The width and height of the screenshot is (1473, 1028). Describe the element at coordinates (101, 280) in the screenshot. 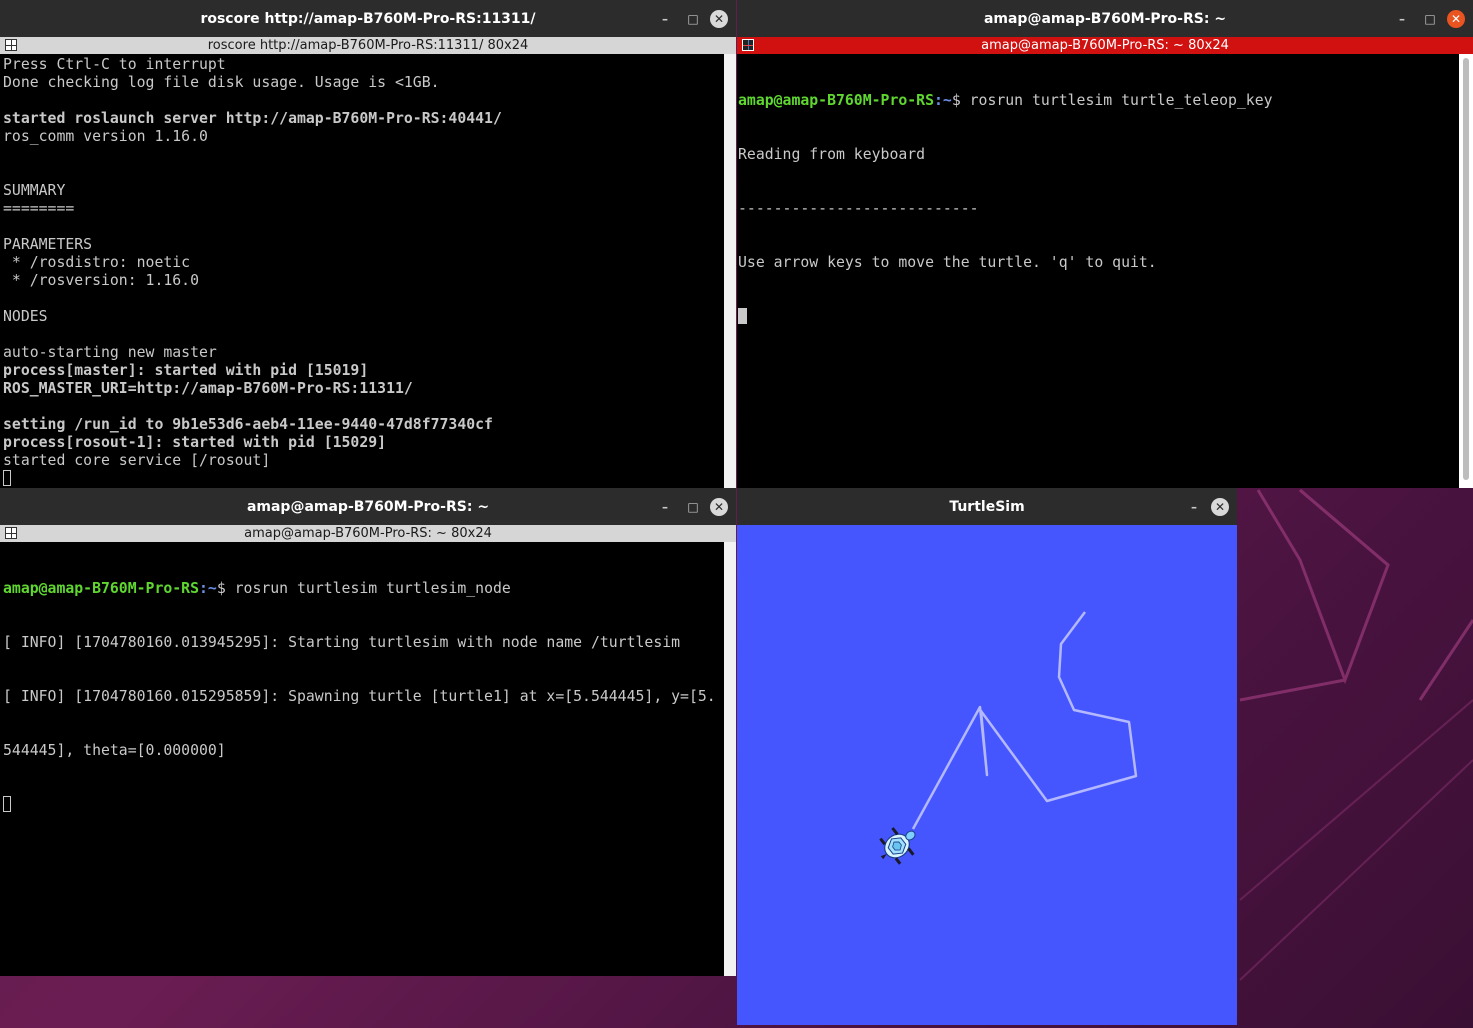

I see `terminal-line: * /rosversion: 1.16.0` at that location.